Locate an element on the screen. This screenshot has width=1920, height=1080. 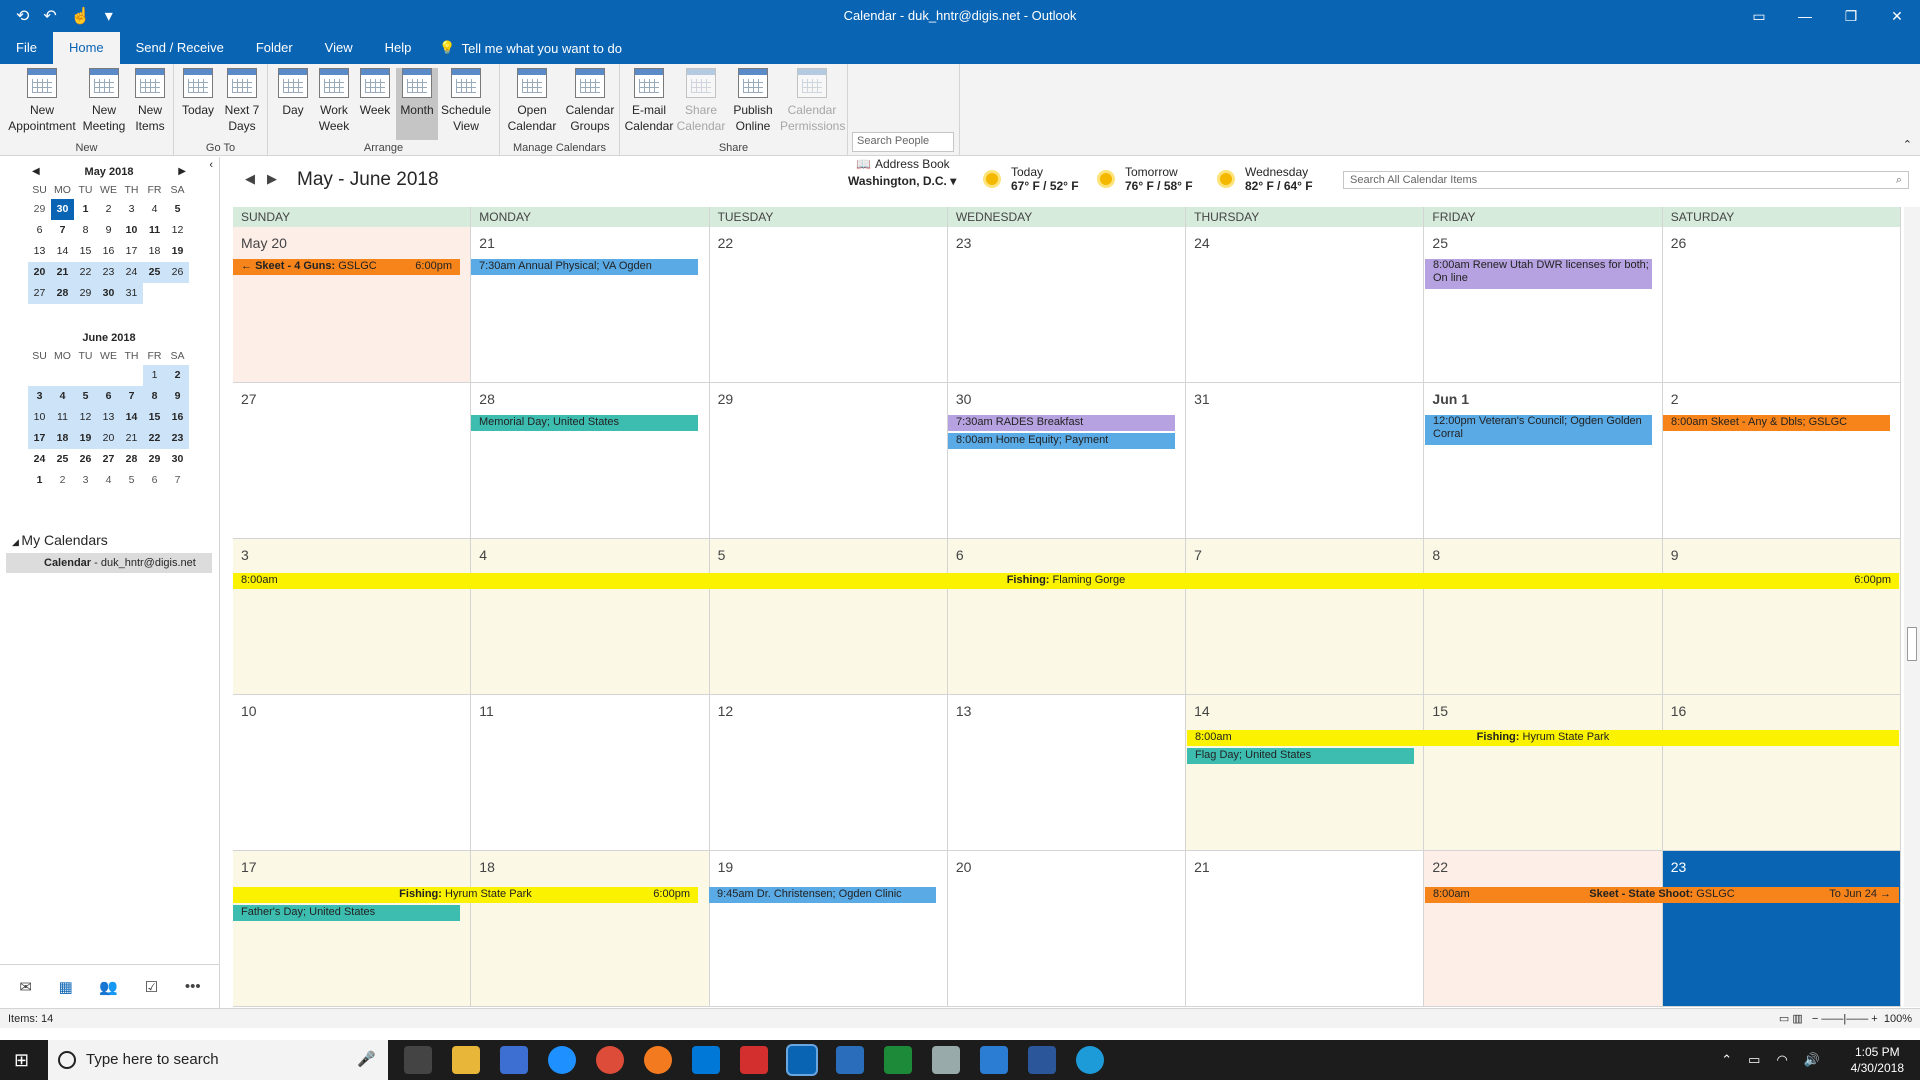
event-fishing-hyrum-2: Fishing: Hyrum State Park 6:00pm is located at coordinates (465, 895).